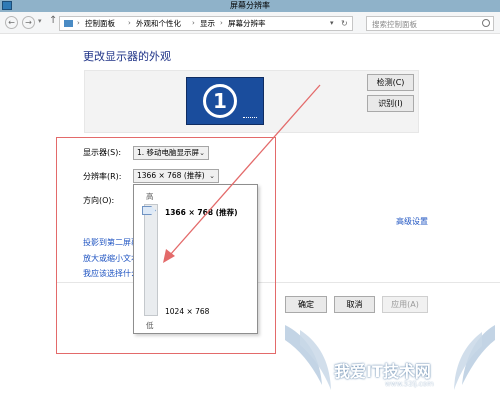 The height and width of the screenshot is (402, 500). Describe the element at coordinates (486, 23) in the screenshot. I see `search-icon` at that location.